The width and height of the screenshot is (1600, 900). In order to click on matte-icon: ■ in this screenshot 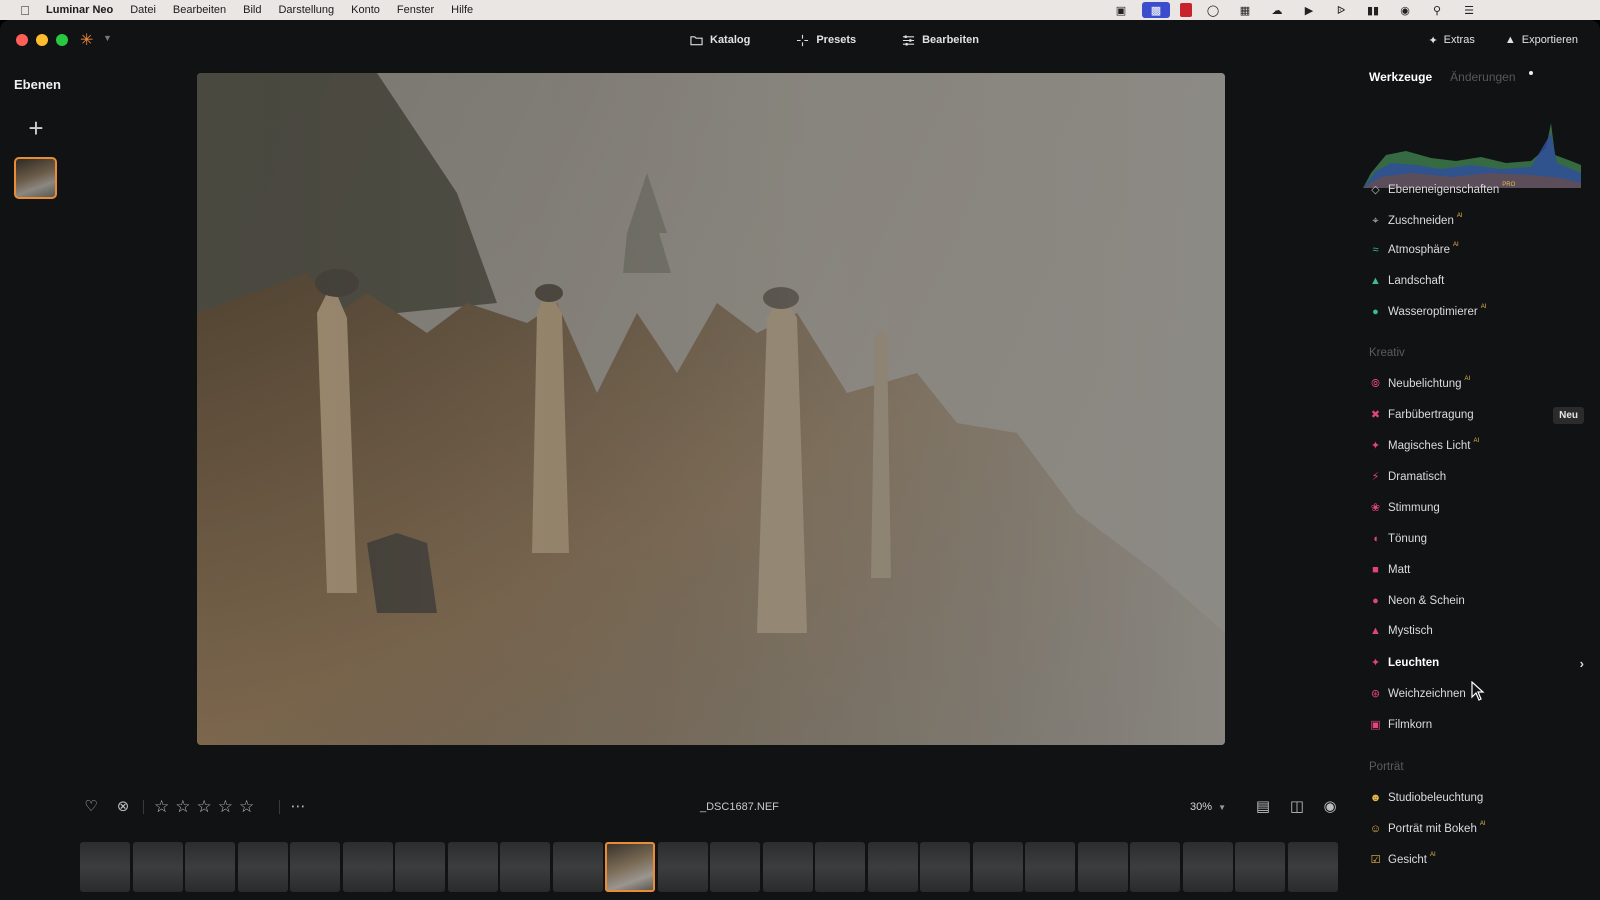, I will do `click(1375, 569)`.